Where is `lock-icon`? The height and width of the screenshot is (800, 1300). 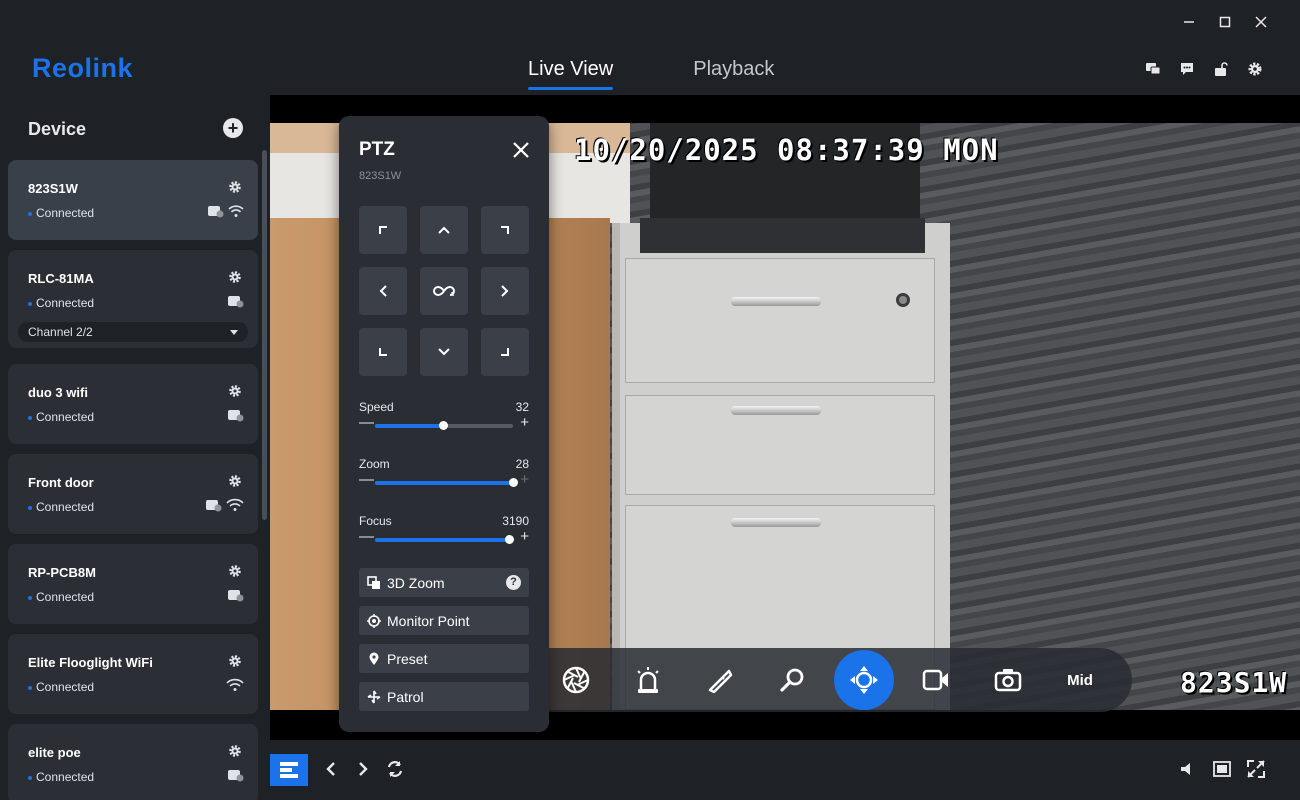
lock-icon is located at coordinates (903, 300).